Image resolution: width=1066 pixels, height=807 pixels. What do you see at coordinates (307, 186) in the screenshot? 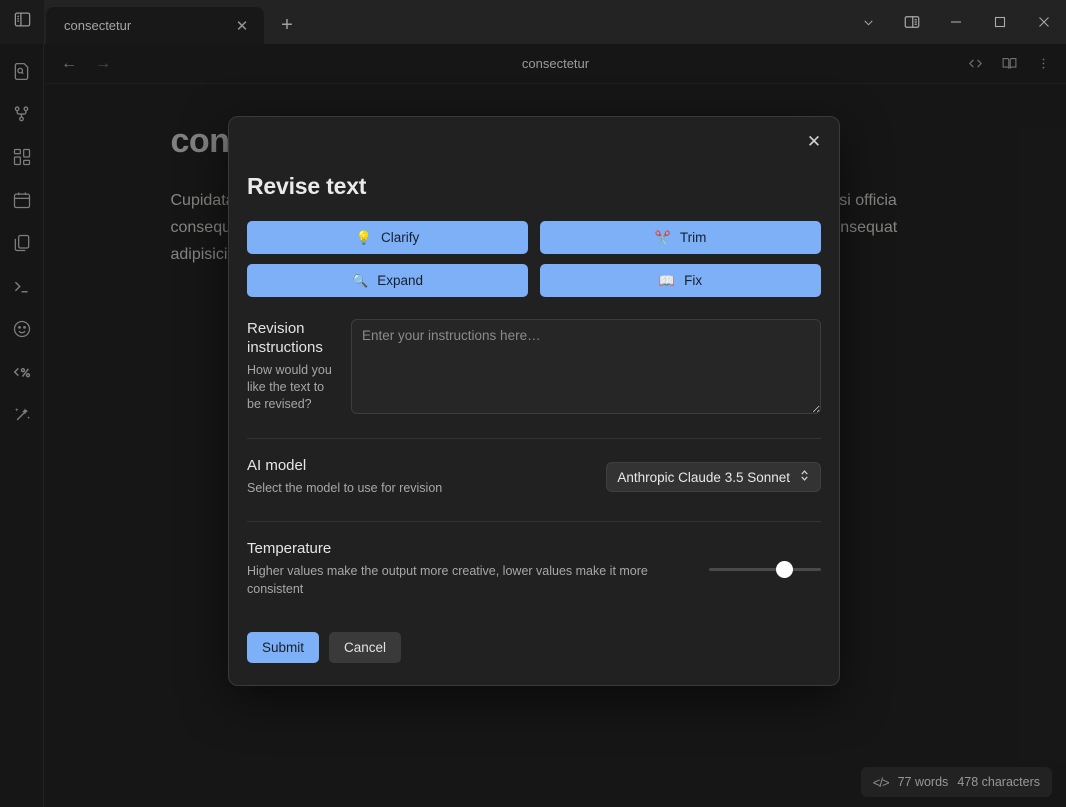
I see `dialog-title: Revise text` at bounding box center [307, 186].